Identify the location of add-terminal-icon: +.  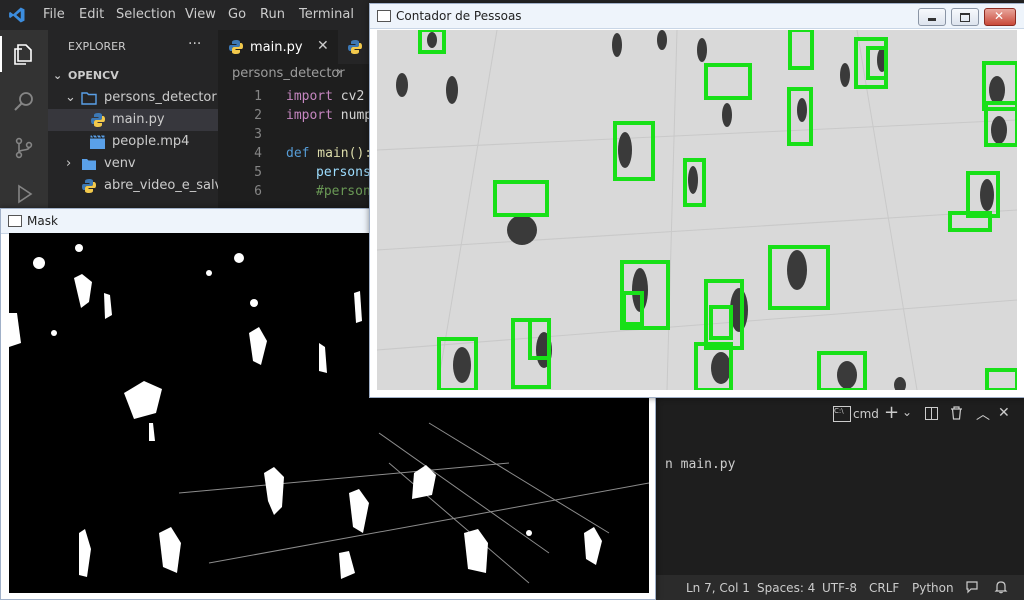
(891, 412).